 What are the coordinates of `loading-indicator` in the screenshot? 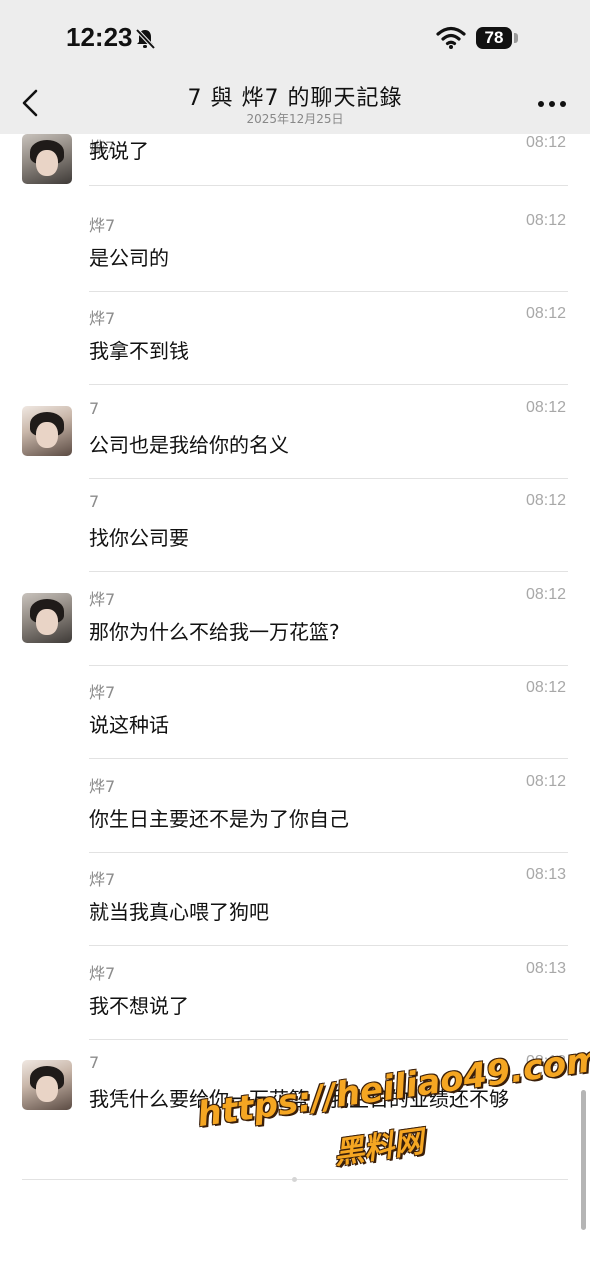 It's located at (294, 1179).